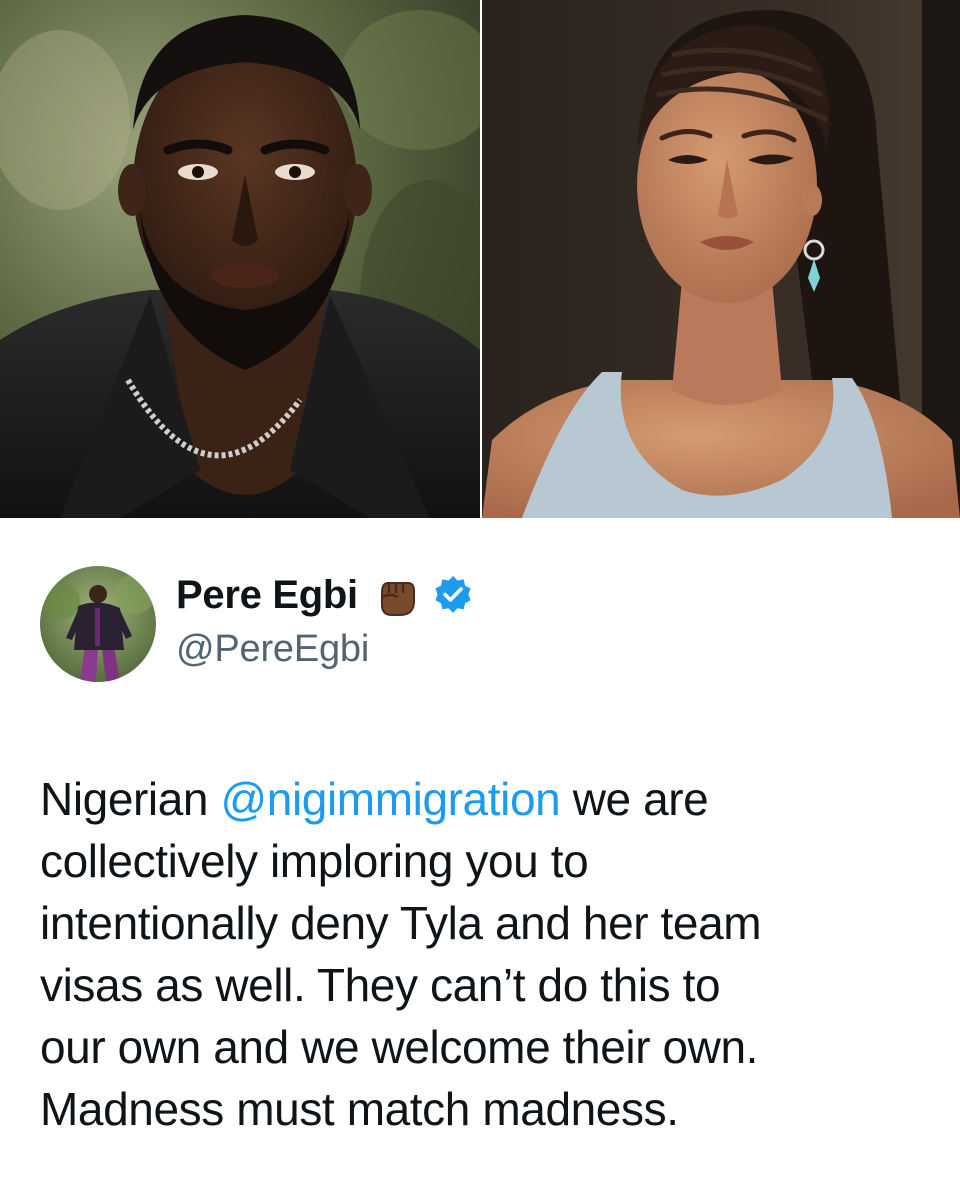 The image size is (960, 1200). What do you see at coordinates (634, 799) in the screenshot?
I see `tweet-line-text: we are` at bounding box center [634, 799].